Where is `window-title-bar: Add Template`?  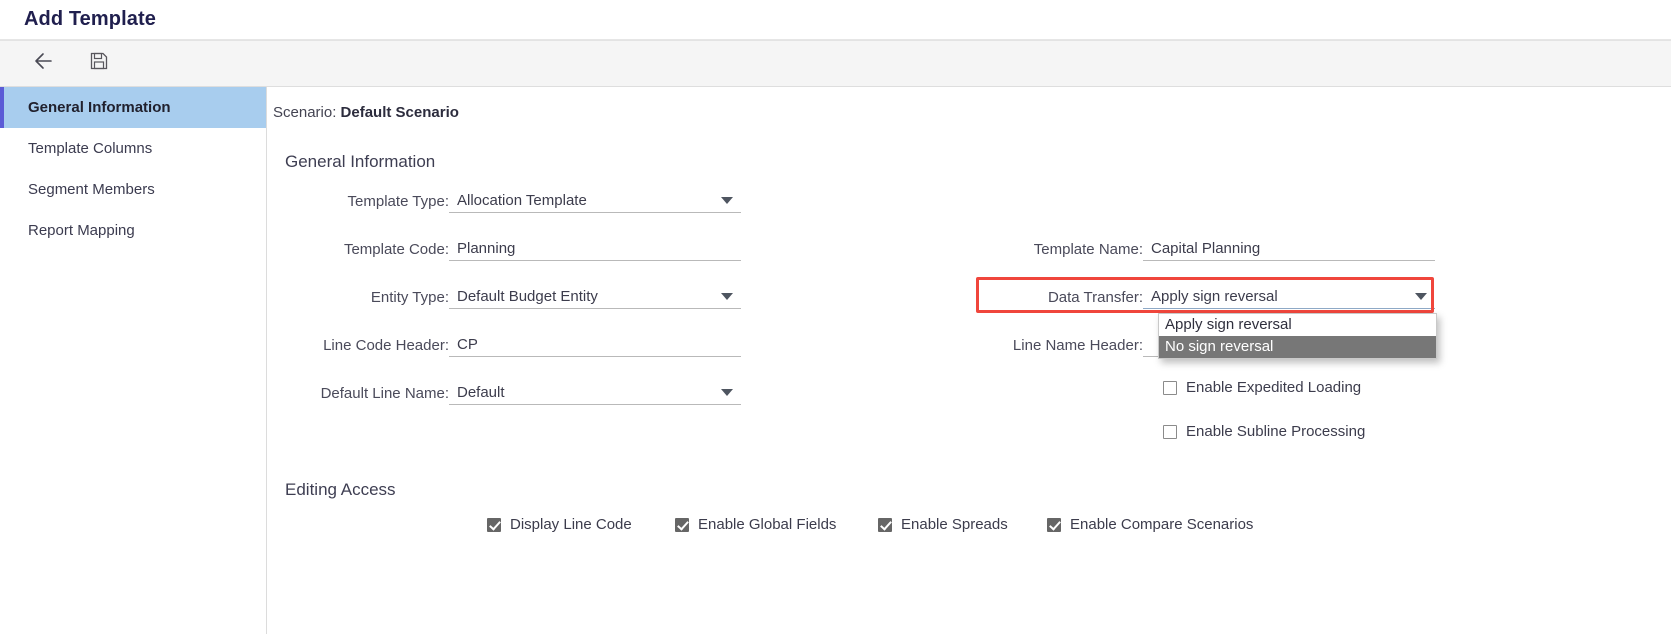
window-title-bar: Add Template is located at coordinates (835, 20).